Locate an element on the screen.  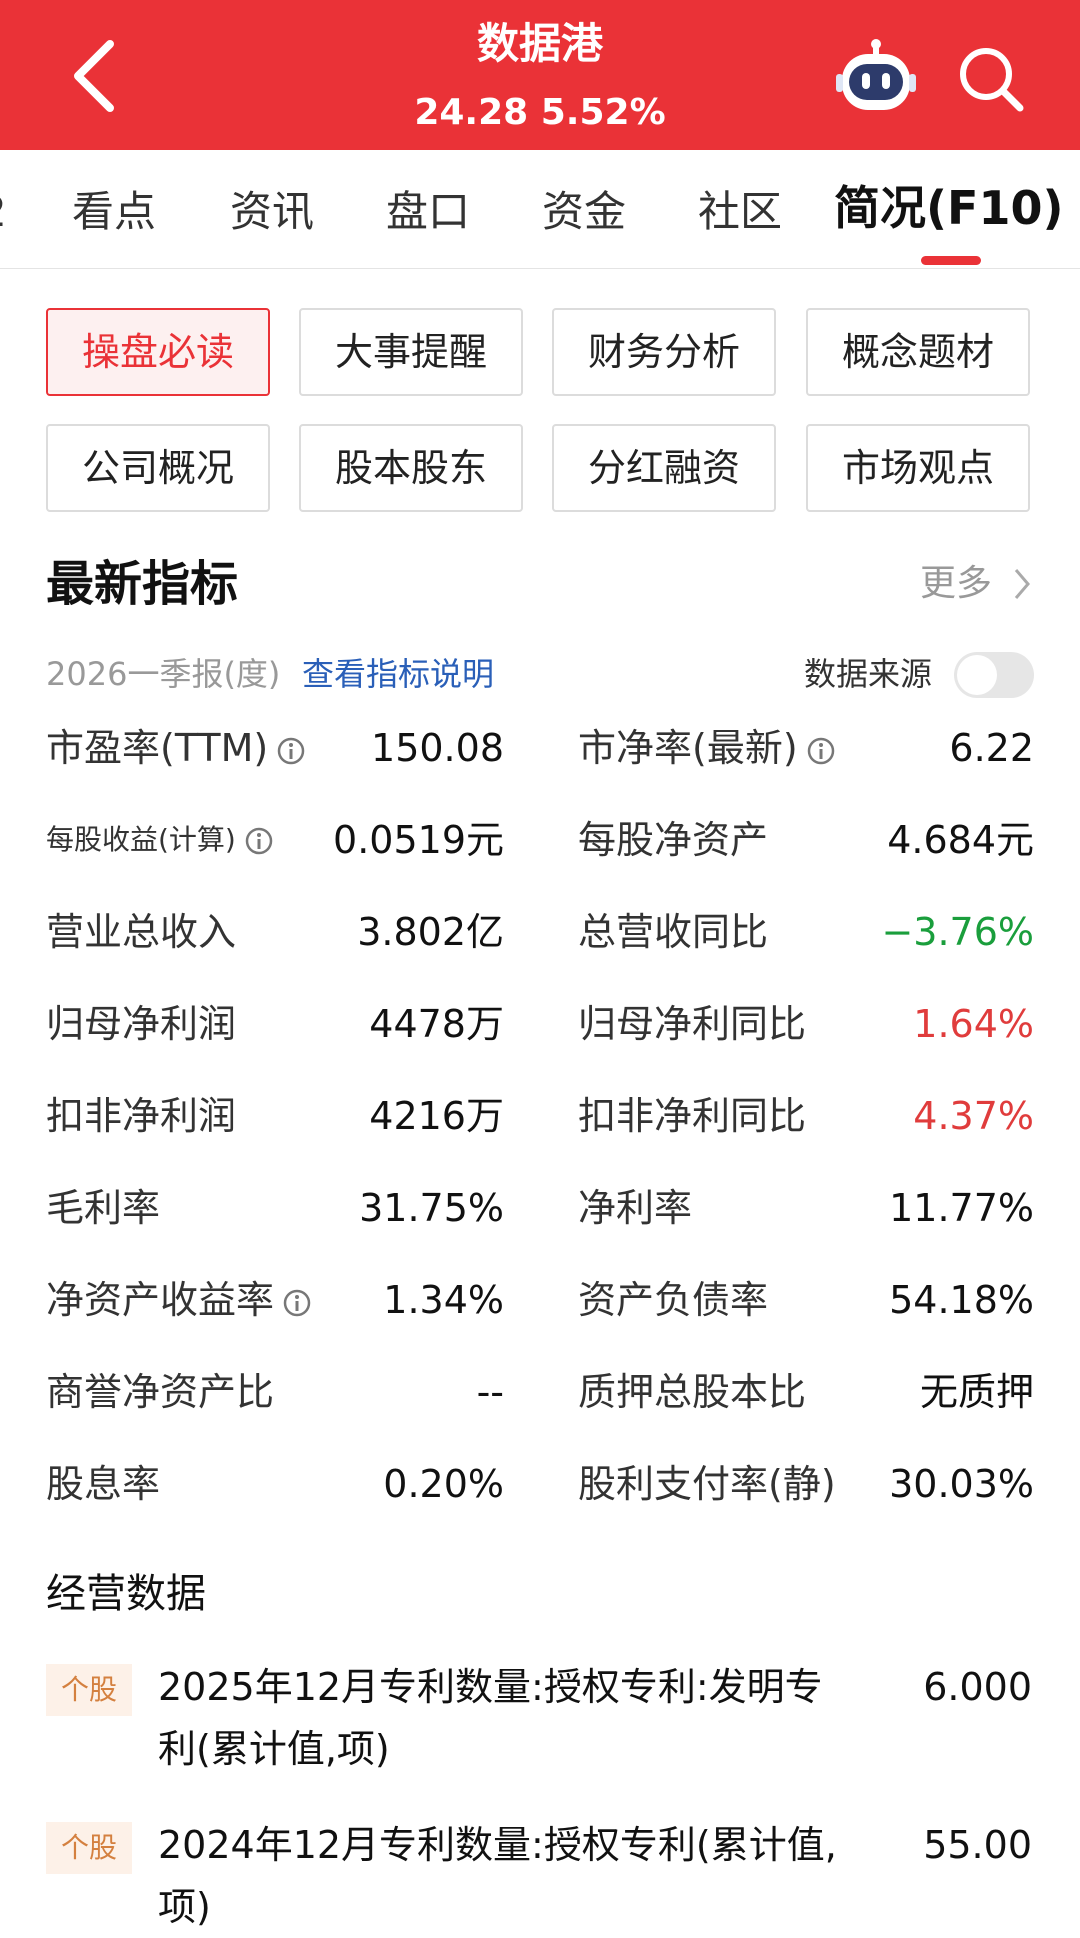
metric-value-down: −3.76% is located at coordinates (957, 932).